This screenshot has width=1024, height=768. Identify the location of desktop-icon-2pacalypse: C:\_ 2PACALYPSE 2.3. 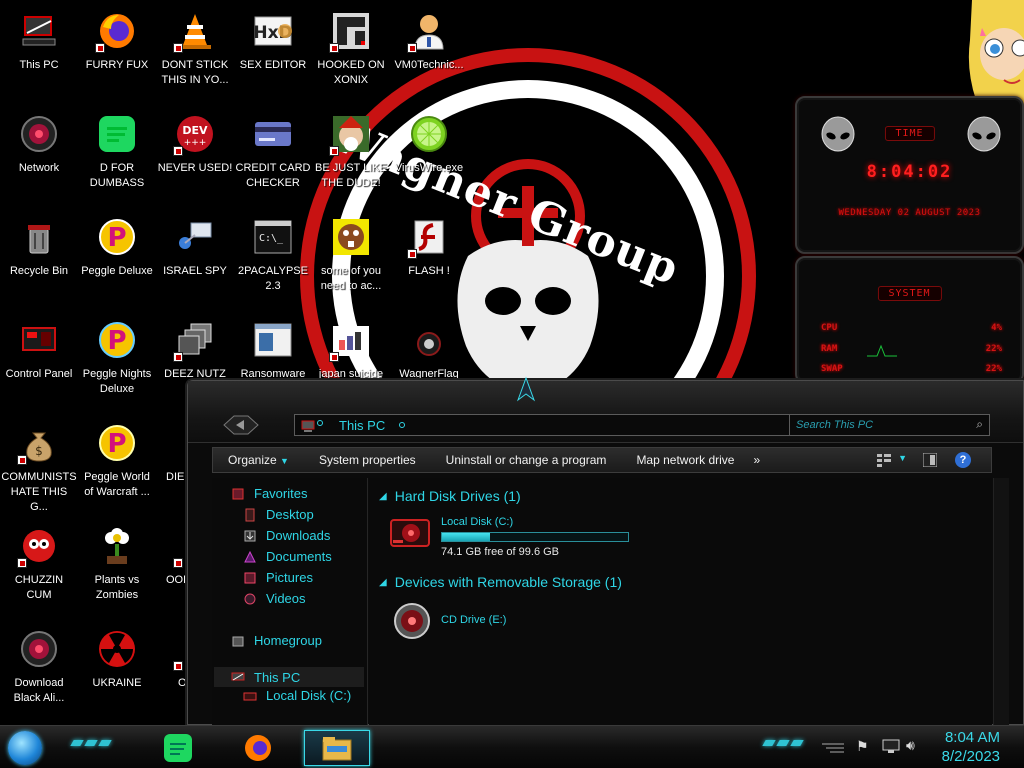
(273, 258).